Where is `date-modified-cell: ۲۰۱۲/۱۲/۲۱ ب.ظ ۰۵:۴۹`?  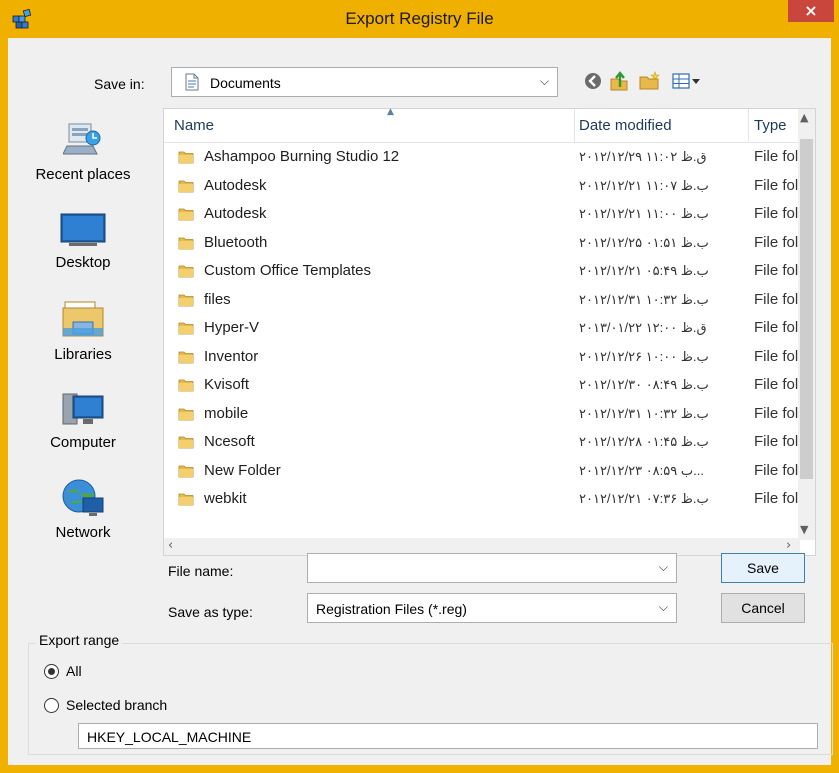
date-modified-cell: ۲۰۱۲/۱۲/۲۱ ب.ظ ۰۵:۴۹ is located at coordinates (644, 270).